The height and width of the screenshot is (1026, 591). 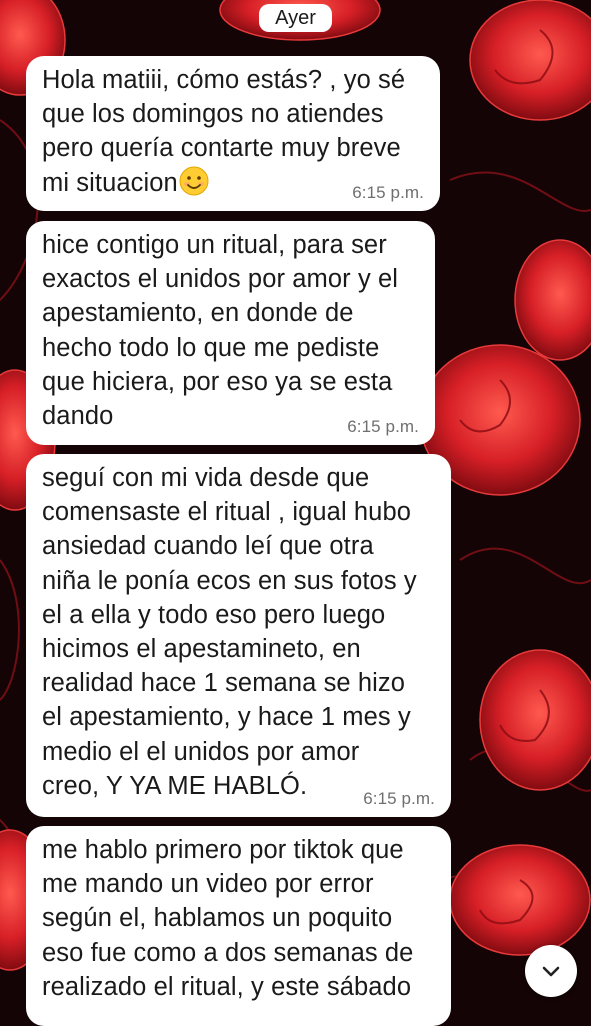 What do you see at coordinates (194, 181) in the screenshot?
I see `smiling-face-emoji-icon` at bounding box center [194, 181].